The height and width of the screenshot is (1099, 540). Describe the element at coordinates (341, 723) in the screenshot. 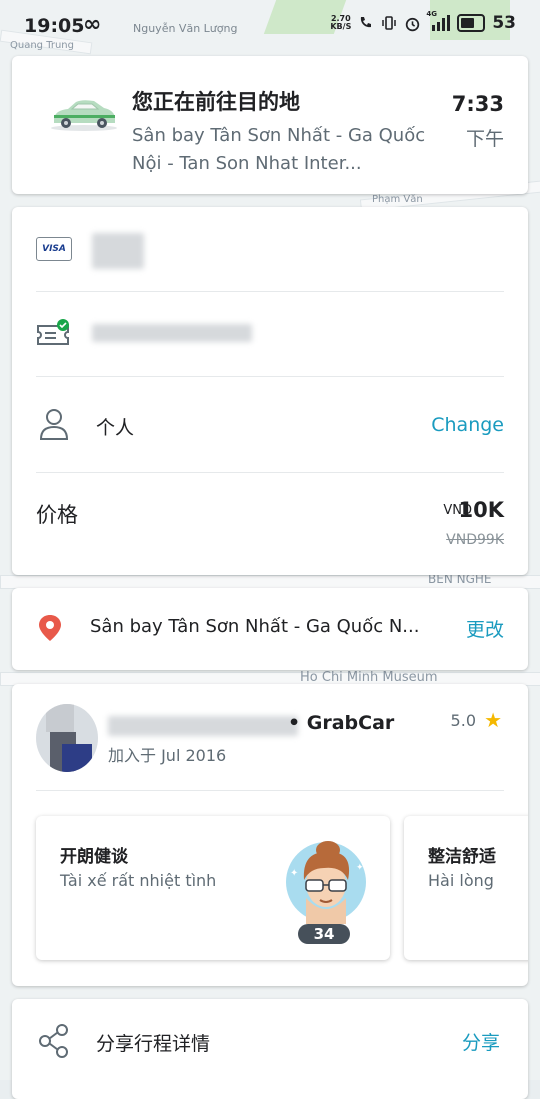

I see `driver-vehicle-type: • GrabCar` at that location.